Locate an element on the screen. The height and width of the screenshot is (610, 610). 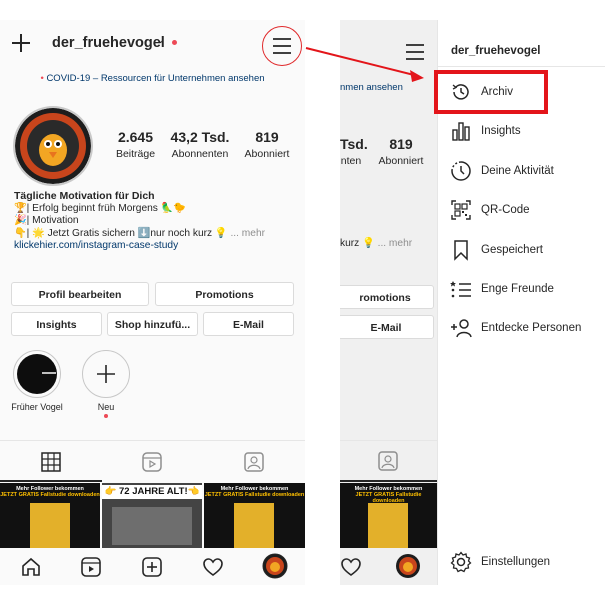
bio-line-2: 🎉| Motivation is located at coordinates (46, 220).